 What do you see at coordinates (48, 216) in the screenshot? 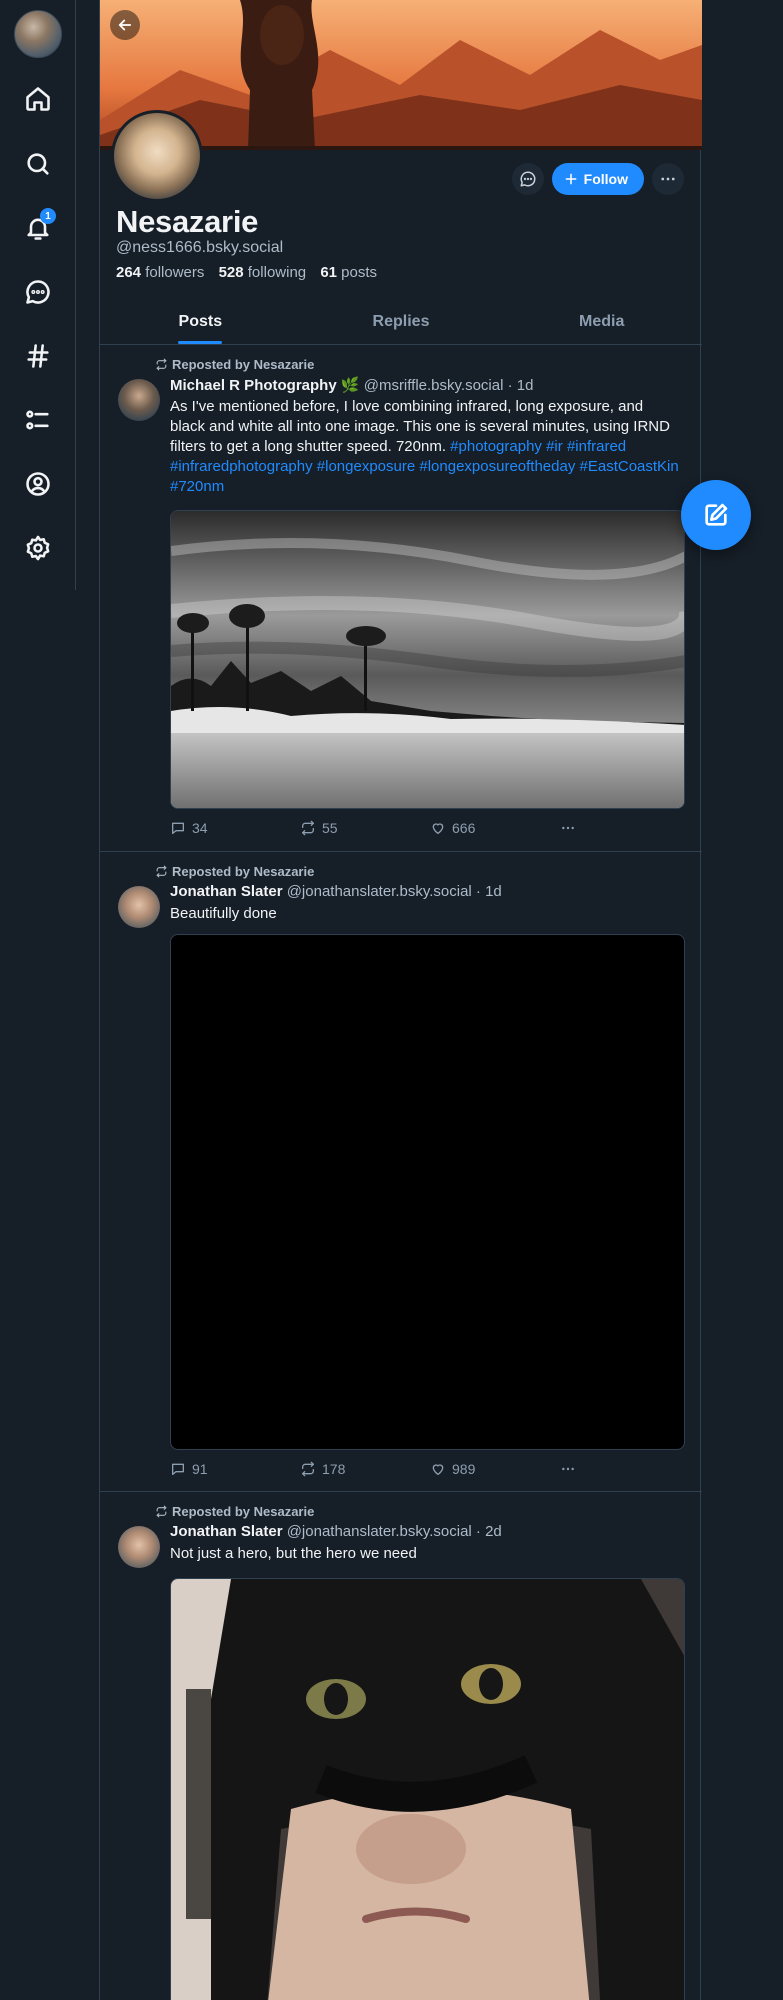
I see `notification-badge: 1` at bounding box center [48, 216].